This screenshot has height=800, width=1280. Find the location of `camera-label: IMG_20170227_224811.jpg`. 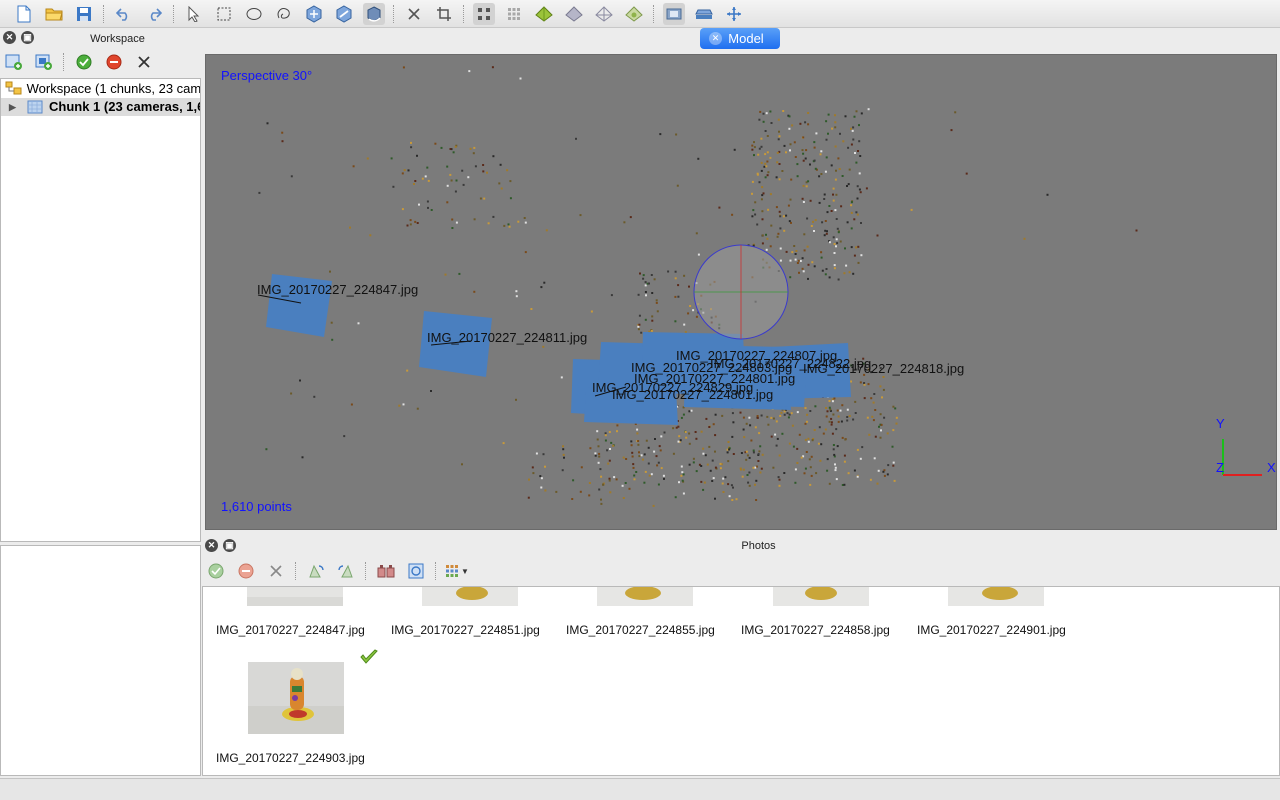

camera-label: IMG_20170227_224811.jpg is located at coordinates (507, 337).